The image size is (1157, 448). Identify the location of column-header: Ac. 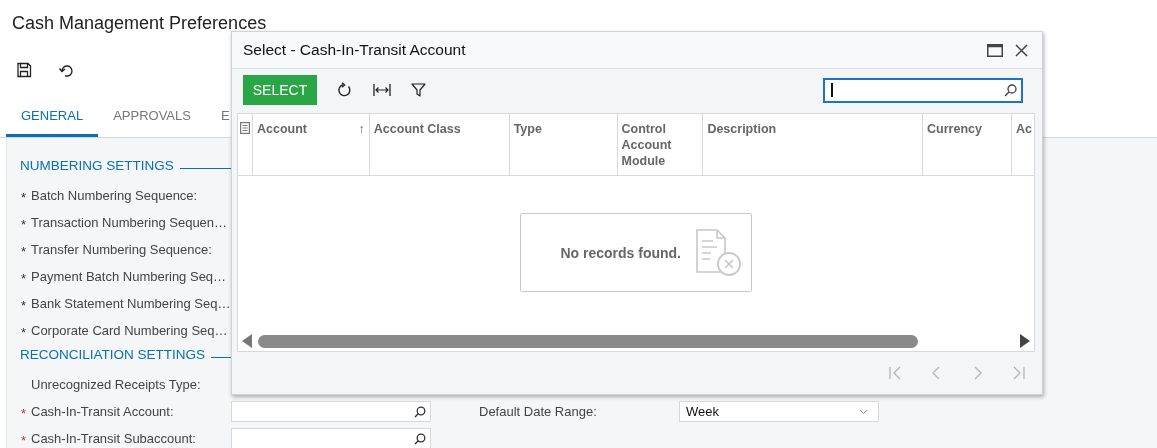
(1023, 144).